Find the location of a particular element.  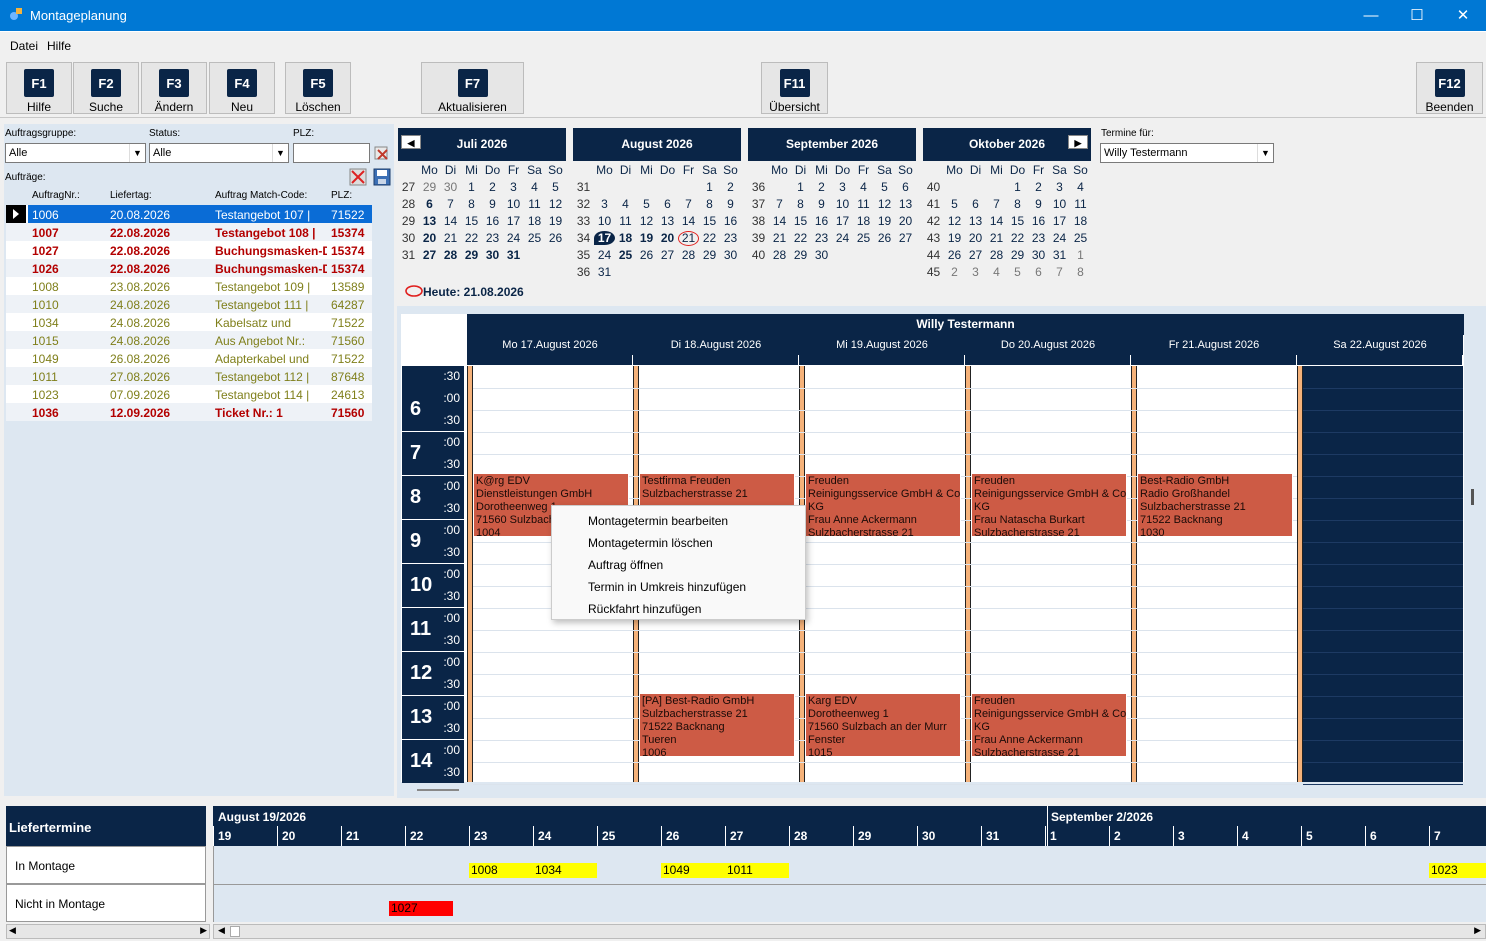

overview-button: F11 Übersicht is located at coordinates (794, 88).